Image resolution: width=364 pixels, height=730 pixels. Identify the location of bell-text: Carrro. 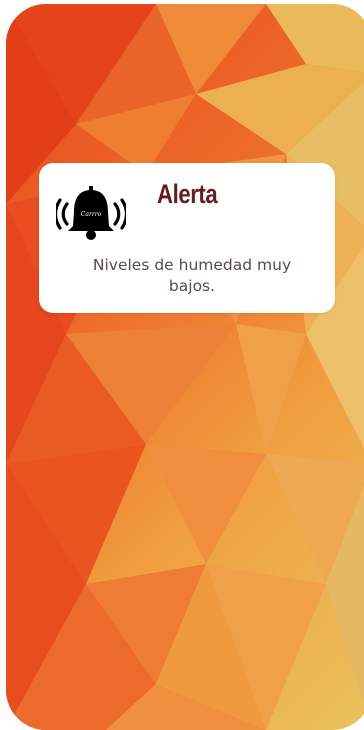
(91, 214).